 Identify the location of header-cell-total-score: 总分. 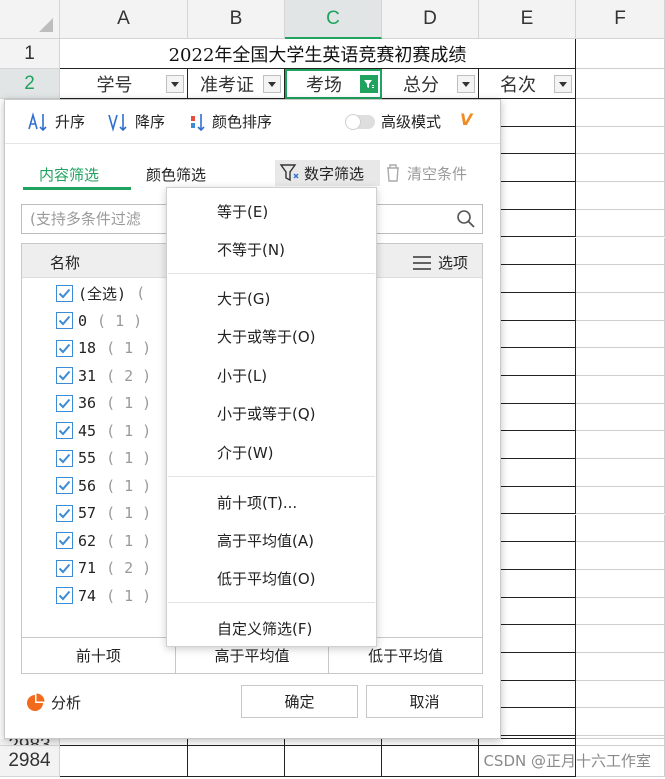
(430, 84).